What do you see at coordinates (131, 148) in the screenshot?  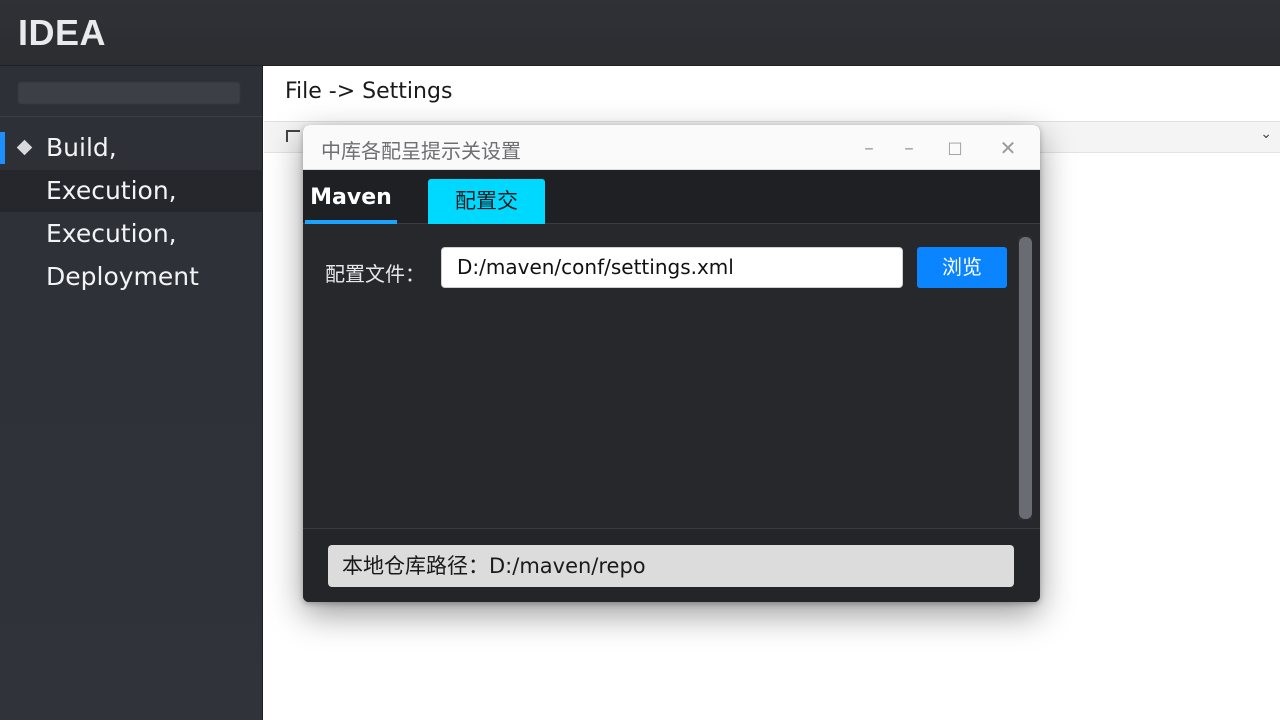 I see `sidebar-item-build: Build,` at bounding box center [131, 148].